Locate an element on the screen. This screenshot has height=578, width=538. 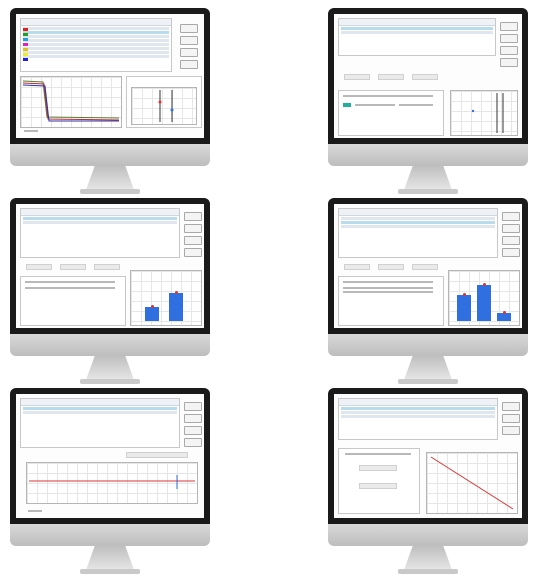
chart-footer is located at coordinates (31, 131).